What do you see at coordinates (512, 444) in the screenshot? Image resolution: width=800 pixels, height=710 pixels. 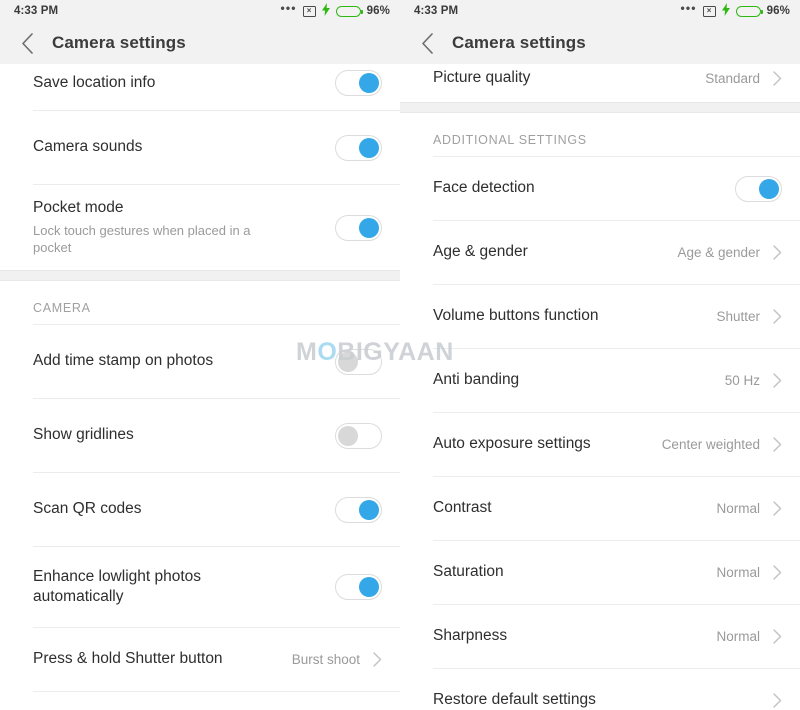 I see `row-title: Auto exposure settings` at bounding box center [512, 444].